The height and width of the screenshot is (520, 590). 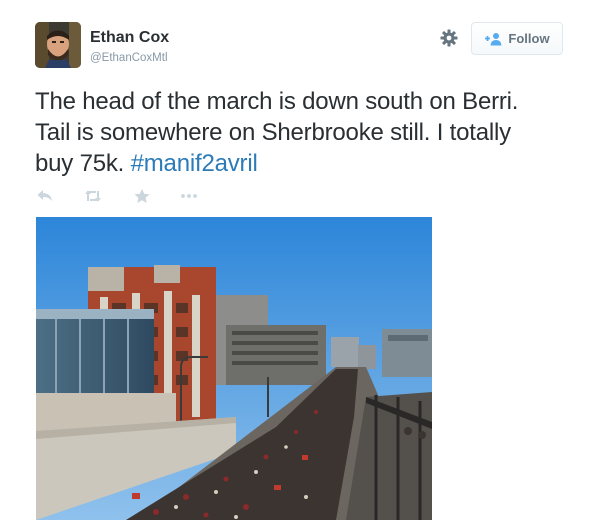 I want to click on more-icon, so click(x=189, y=196).